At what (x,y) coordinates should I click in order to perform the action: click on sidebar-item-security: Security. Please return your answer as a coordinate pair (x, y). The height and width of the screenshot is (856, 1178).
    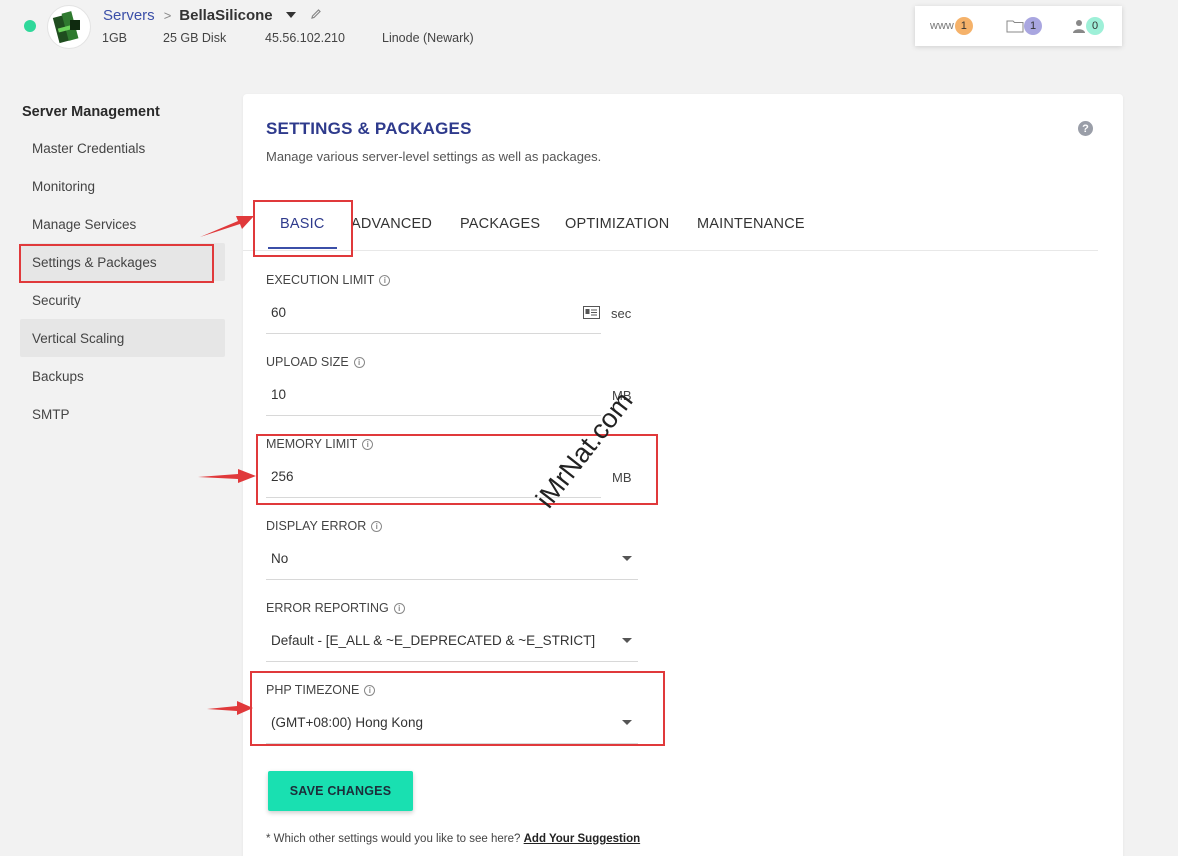
    Looking at the image, I should click on (122, 300).